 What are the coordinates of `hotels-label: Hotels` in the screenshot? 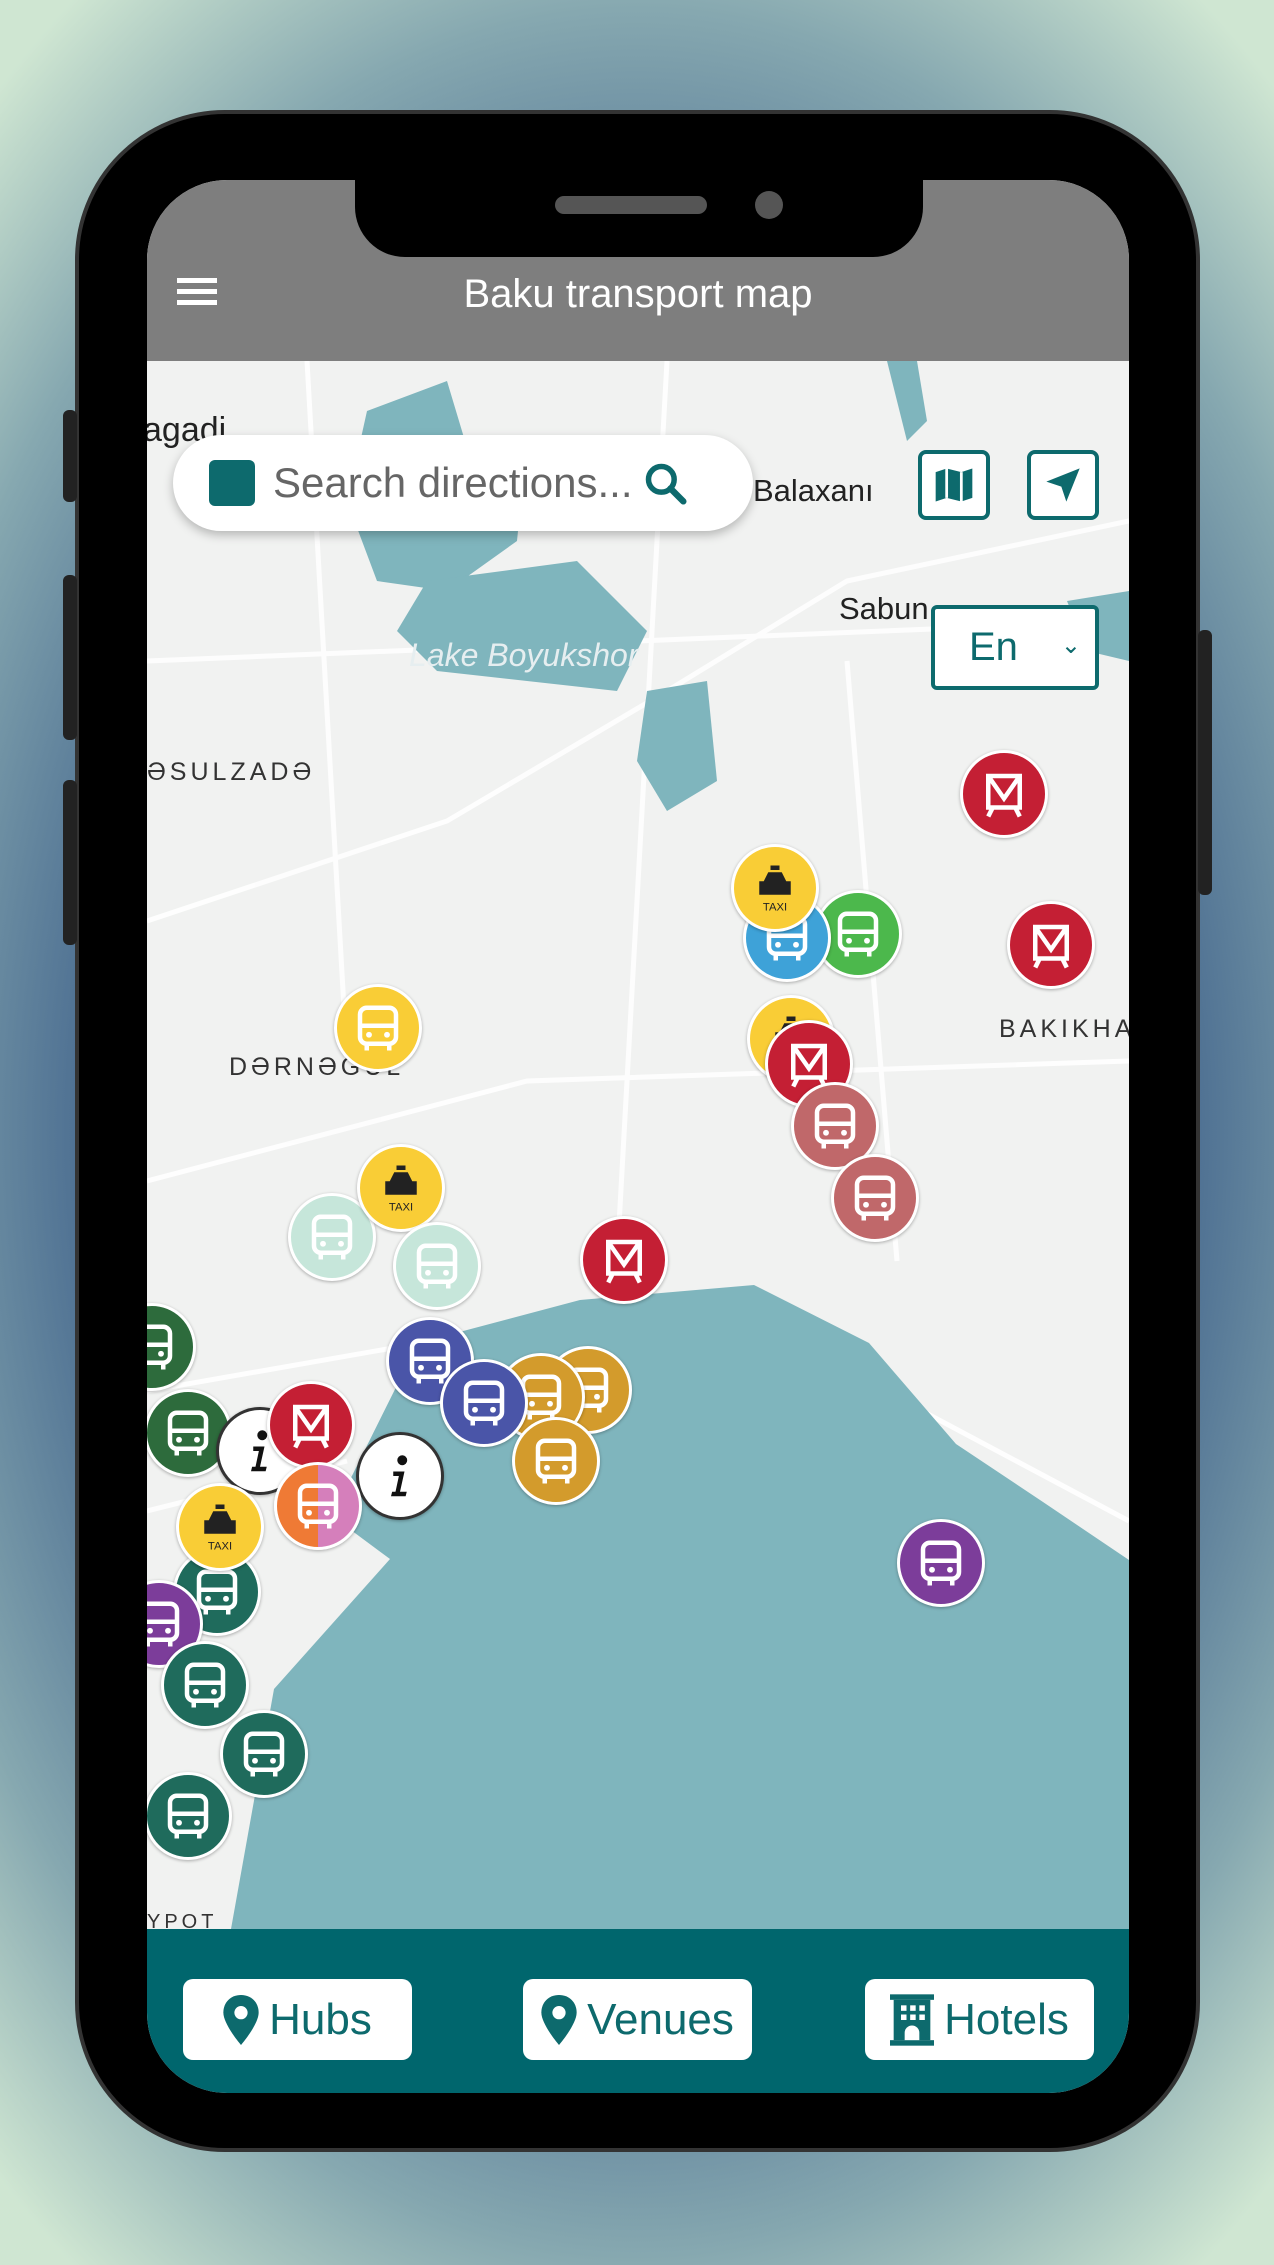 It's located at (1006, 2019).